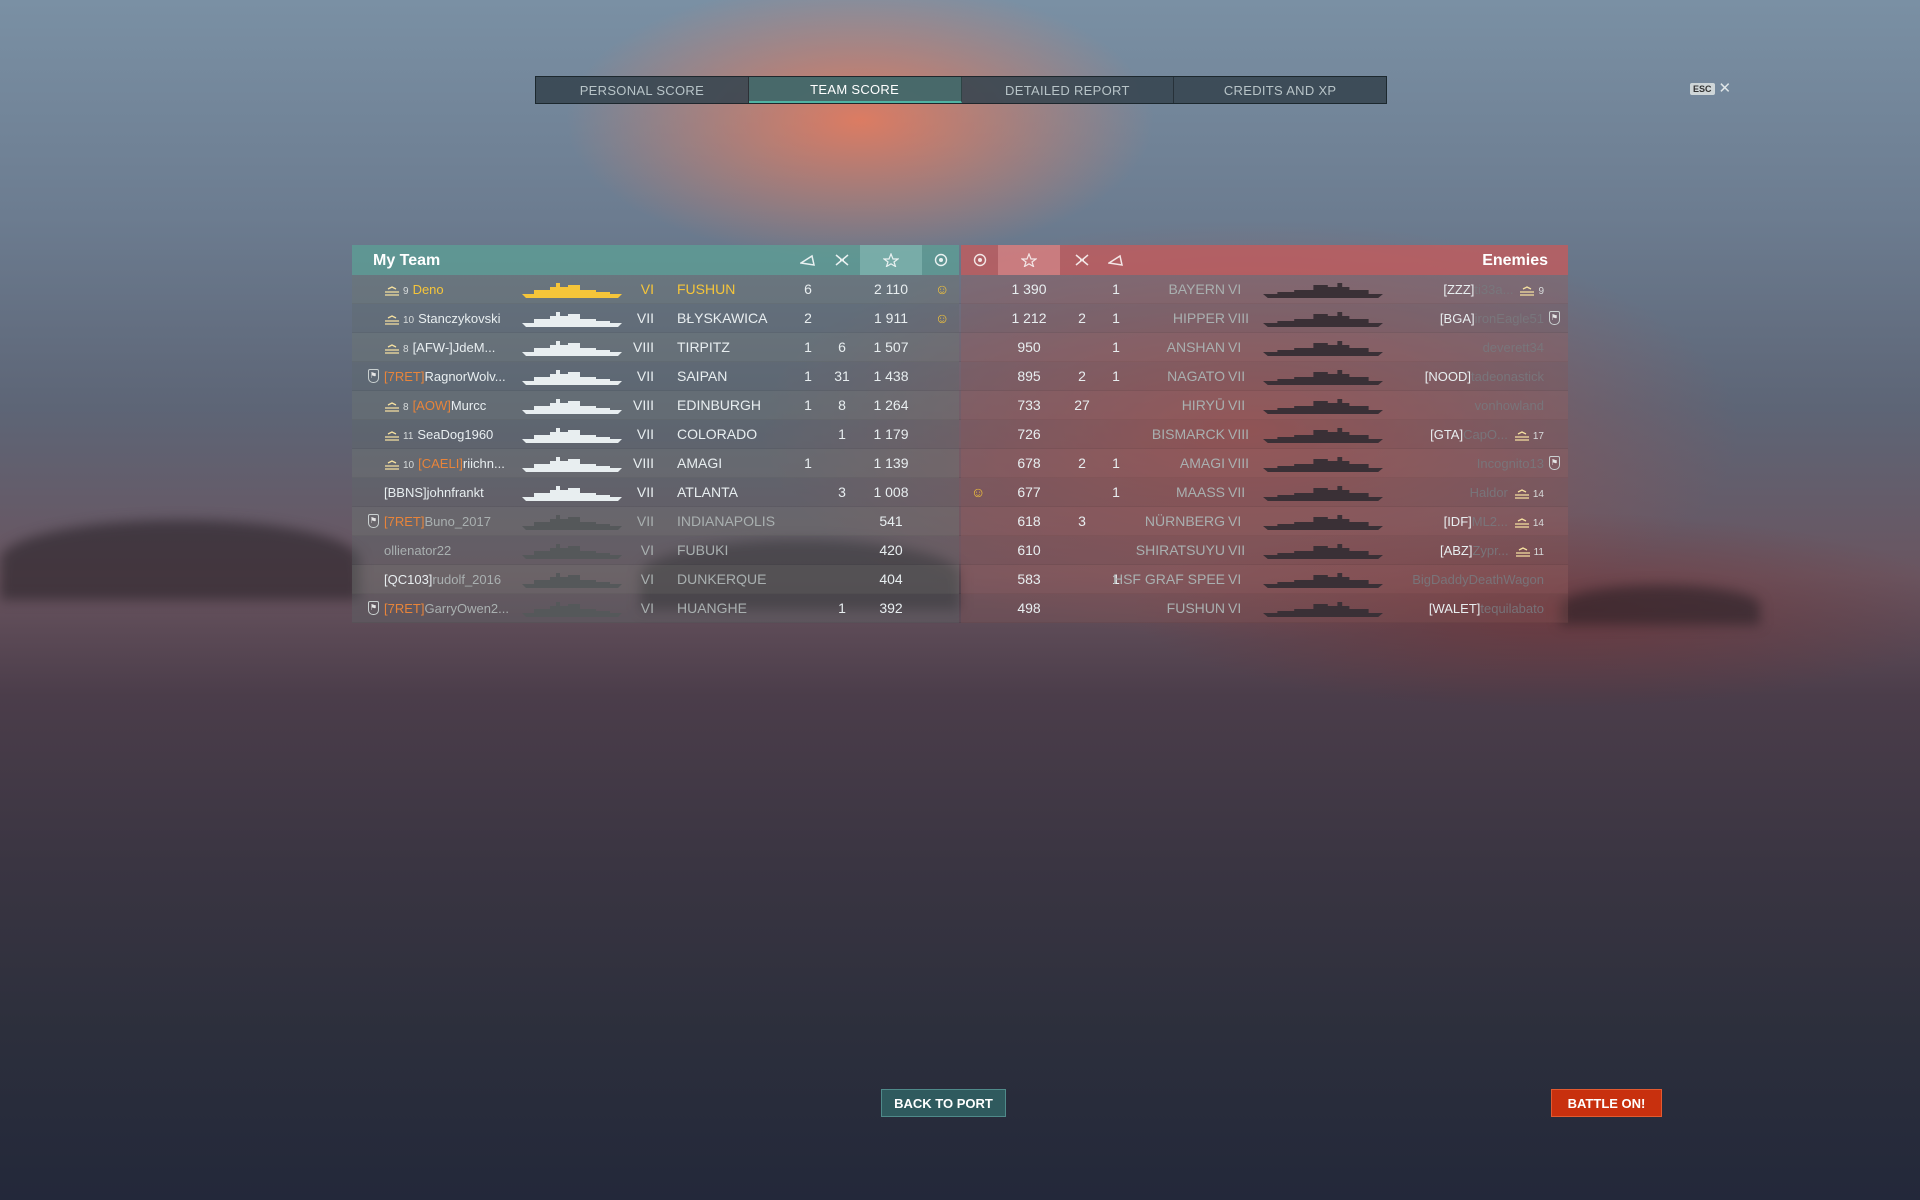 Image resolution: width=1920 pixels, height=1200 pixels. What do you see at coordinates (655, 579) in the screenshot?
I see `my-team-row: [QC103]rudolf_2016 VI DUNKERQUE 404` at bounding box center [655, 579].